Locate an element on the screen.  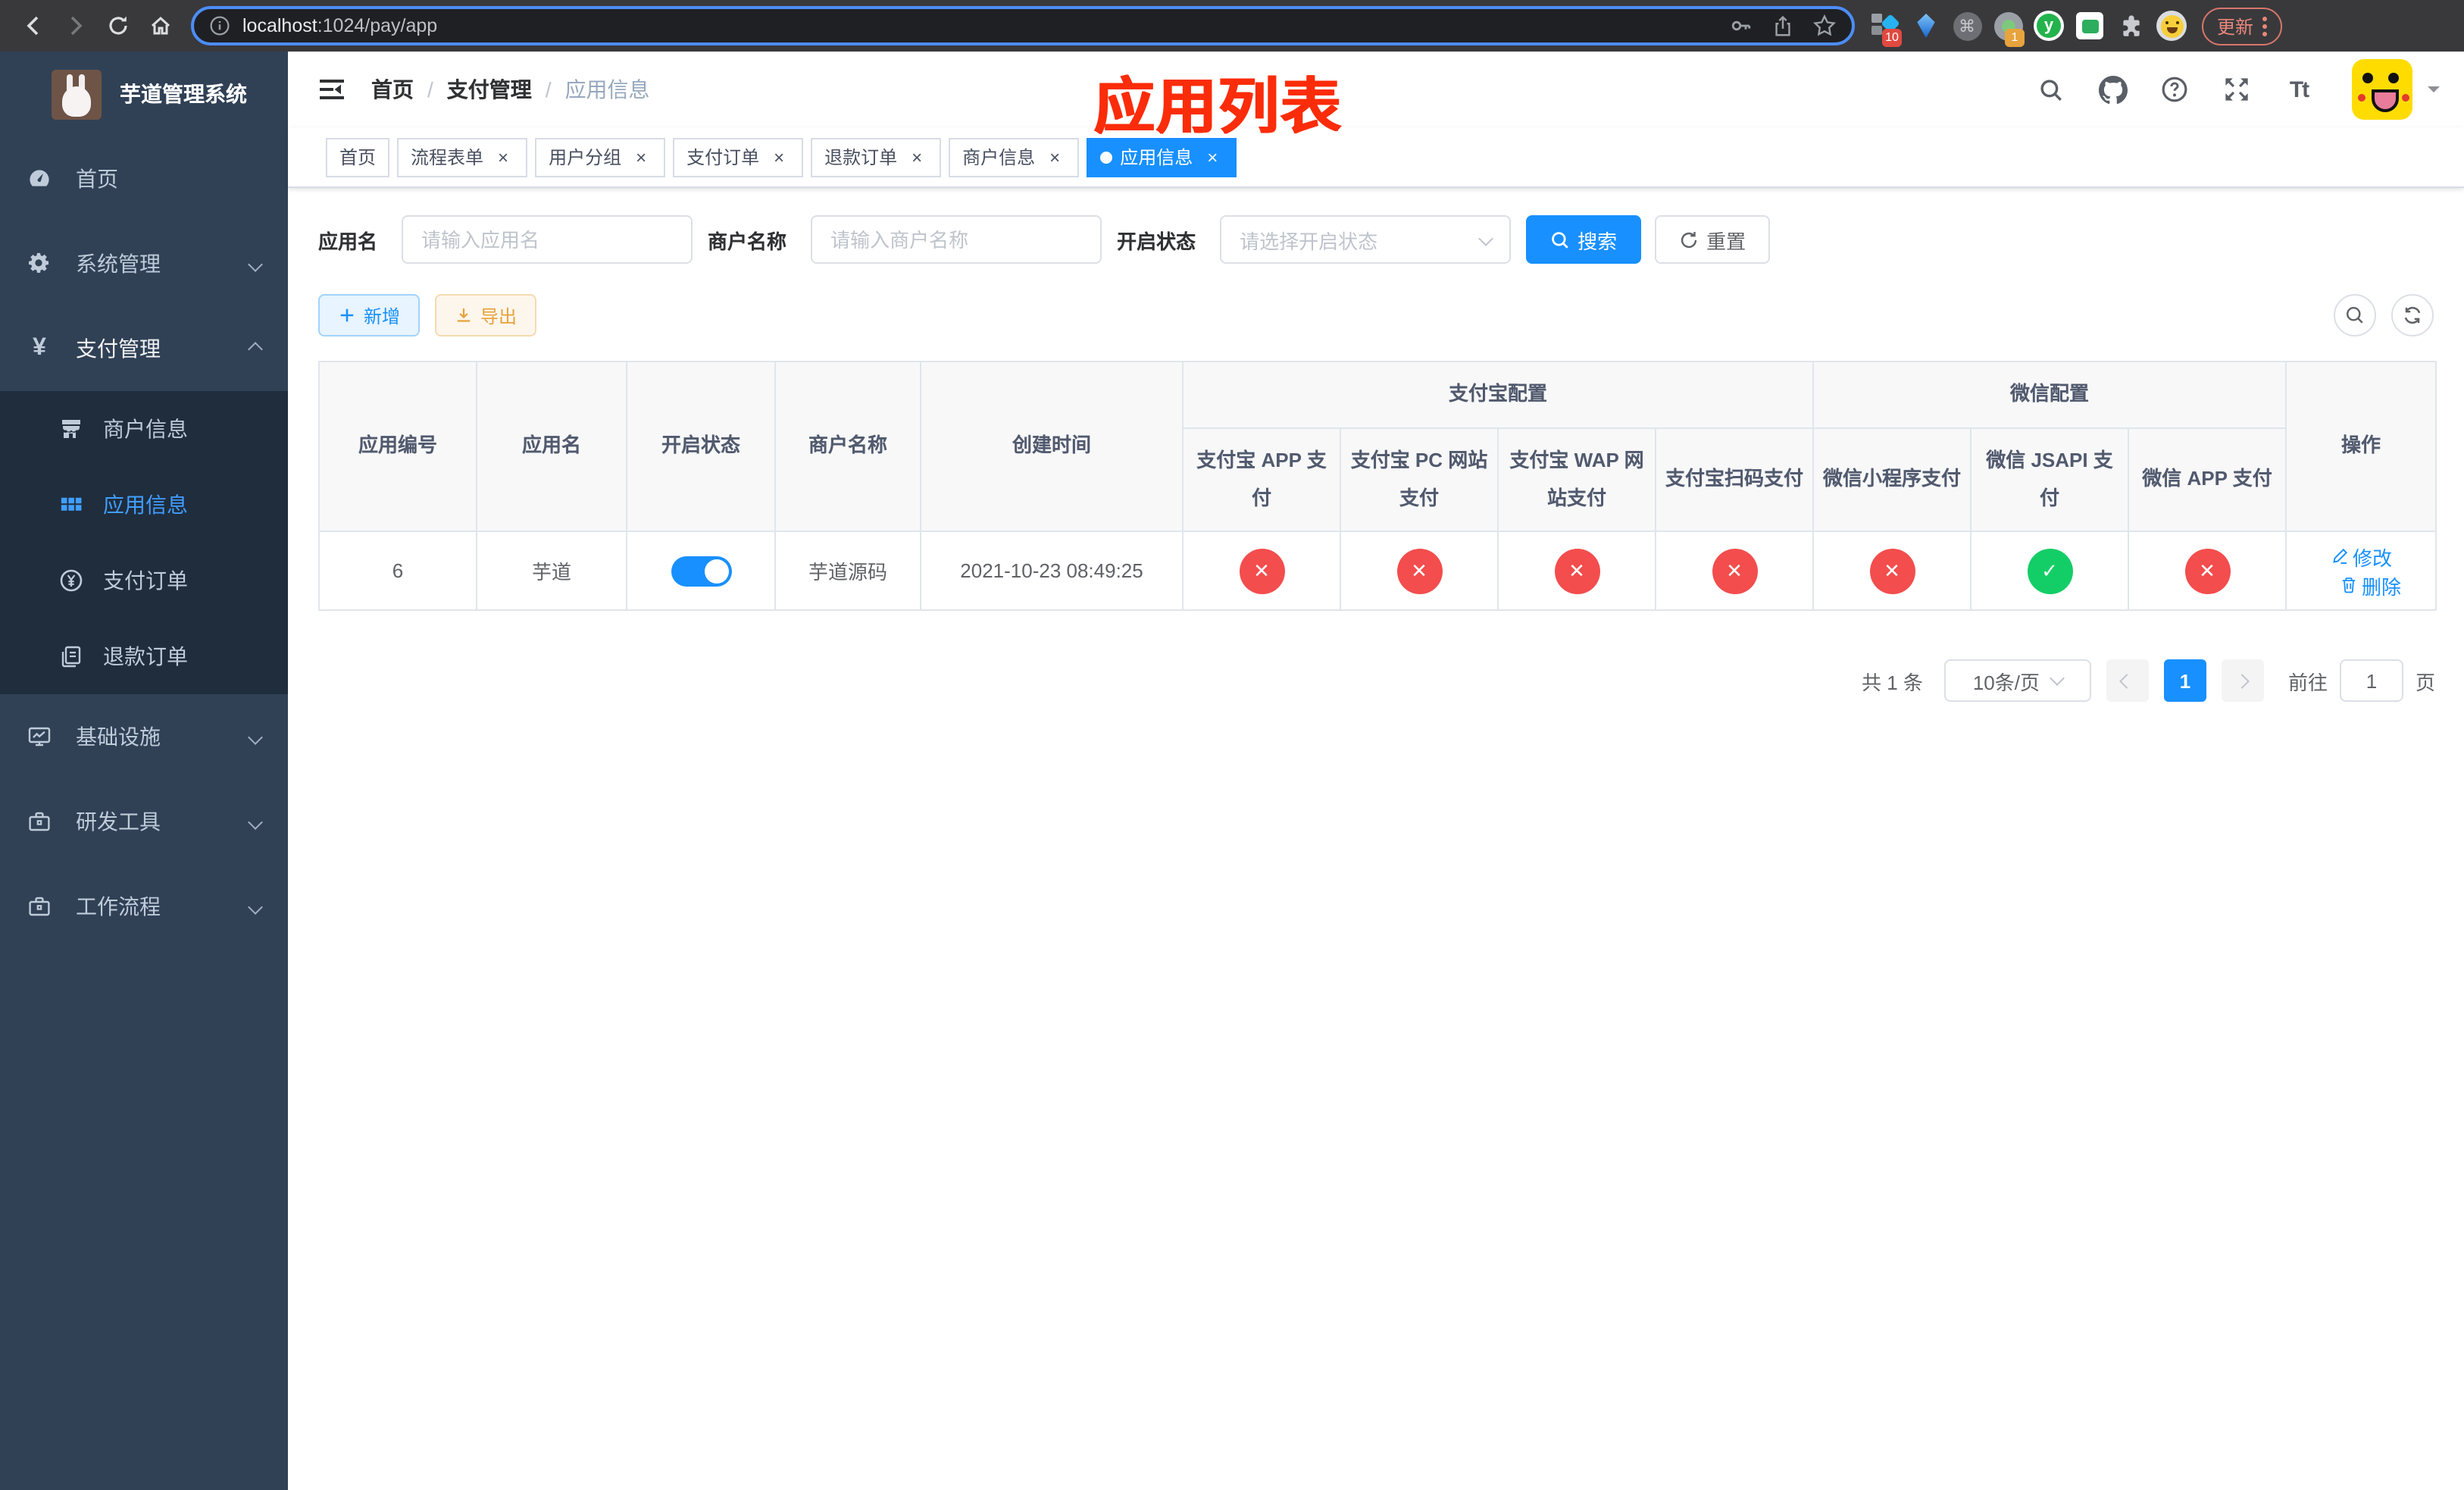
alipay-qr-status-icon: ✕ is located at coordinates (1734, 571).